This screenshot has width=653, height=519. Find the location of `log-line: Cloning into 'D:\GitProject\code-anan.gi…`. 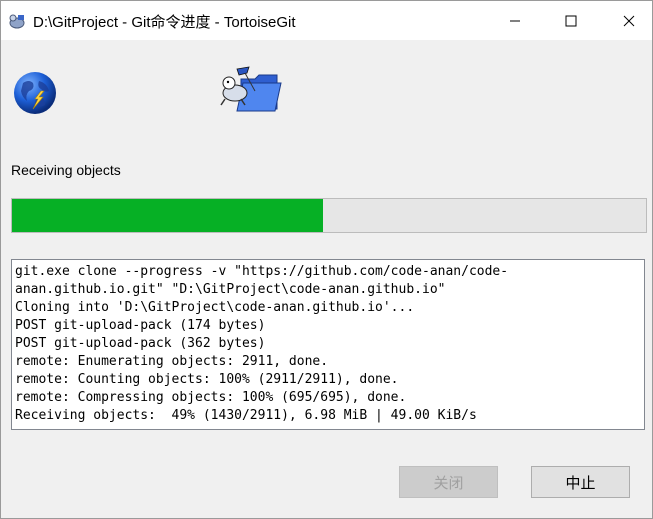

log-line: Cloning into 'D:\GitProject\code-anan.gi… is located at coordinates (215, 307).